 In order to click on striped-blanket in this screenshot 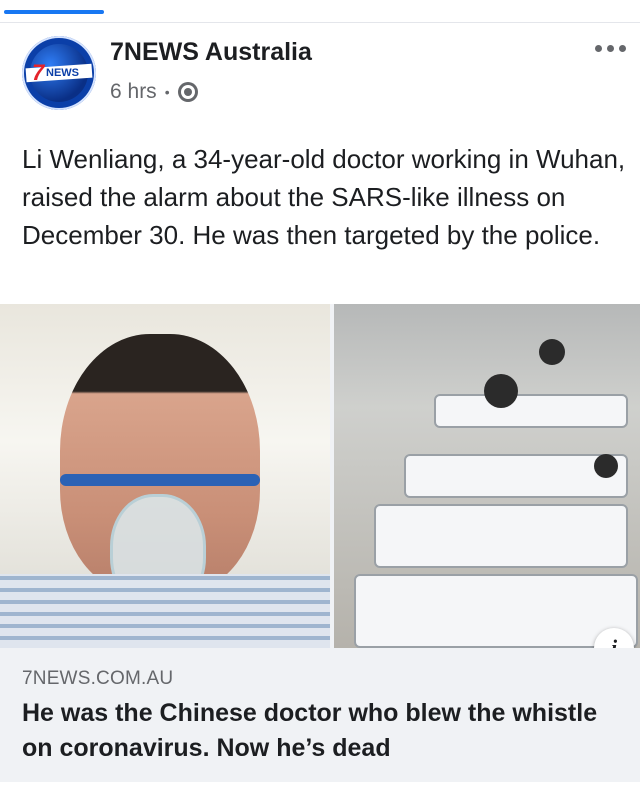, I will do `click(165, 611)`.